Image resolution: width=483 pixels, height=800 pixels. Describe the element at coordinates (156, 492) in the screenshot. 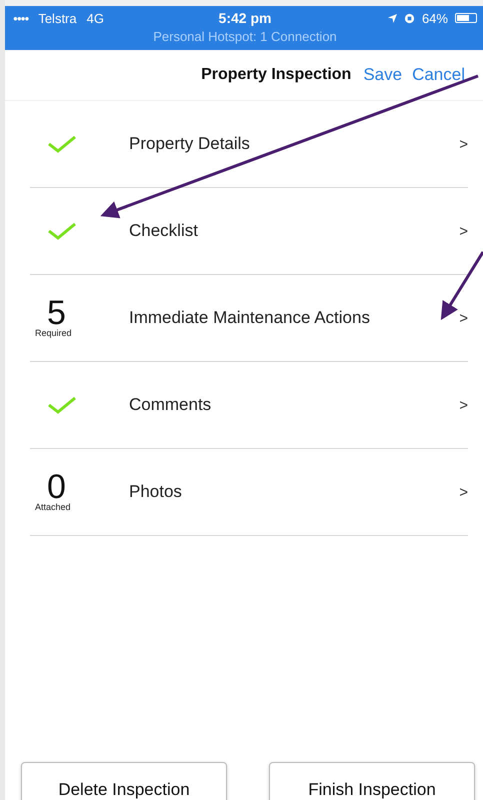

I see `section-label: Photos` at that location.